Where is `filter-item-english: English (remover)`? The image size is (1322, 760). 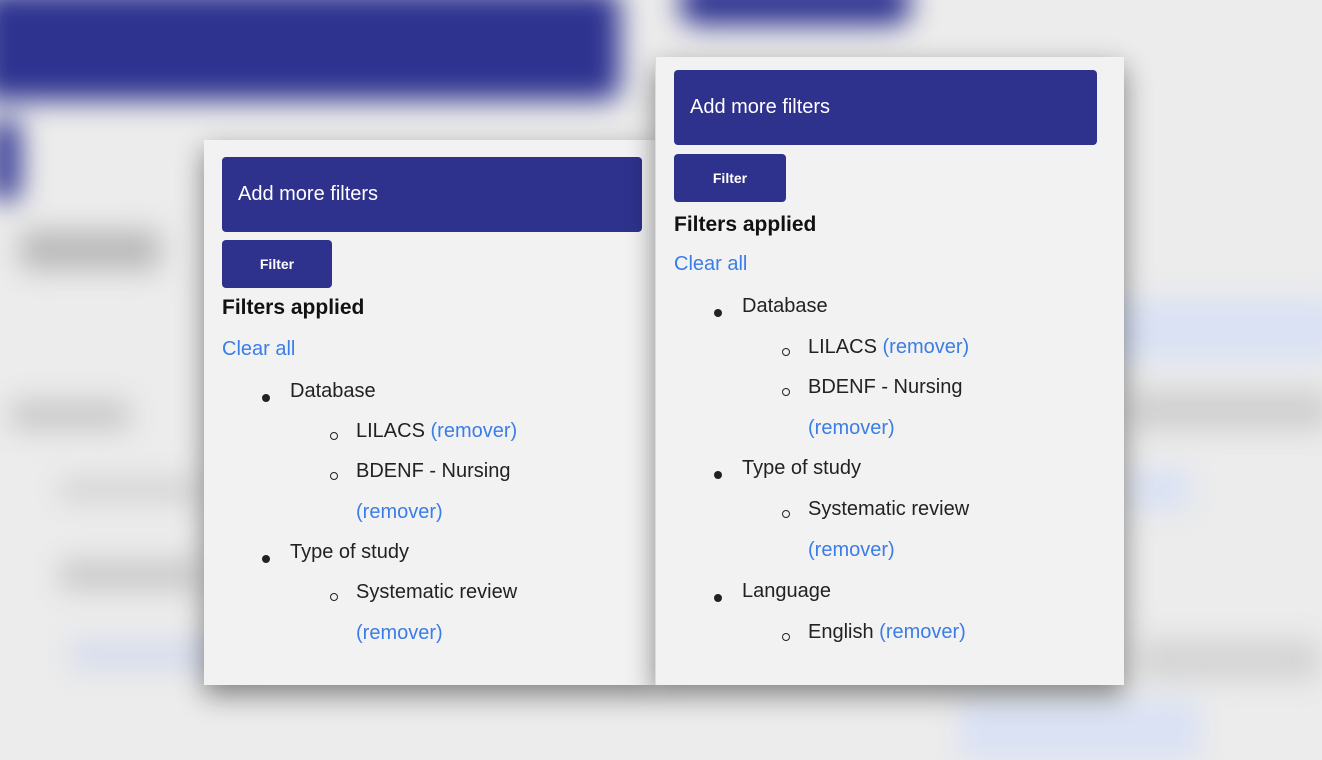 filter-item-english: English (remover) is located at coordinates (887, 632).